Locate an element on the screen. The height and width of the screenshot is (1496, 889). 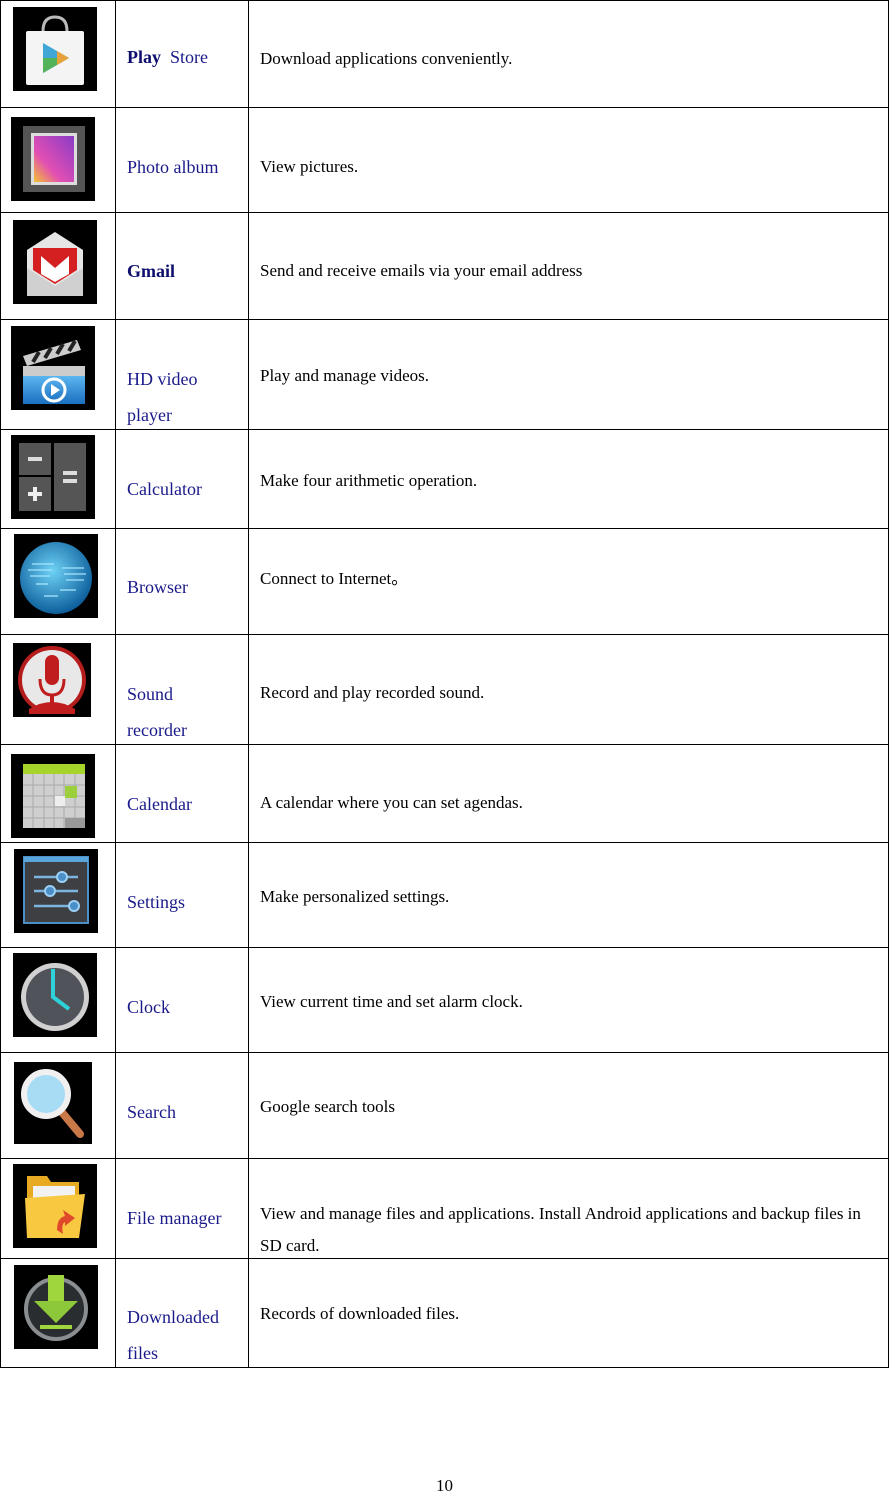
app-name: Settings is located at coordinates (156, 902).